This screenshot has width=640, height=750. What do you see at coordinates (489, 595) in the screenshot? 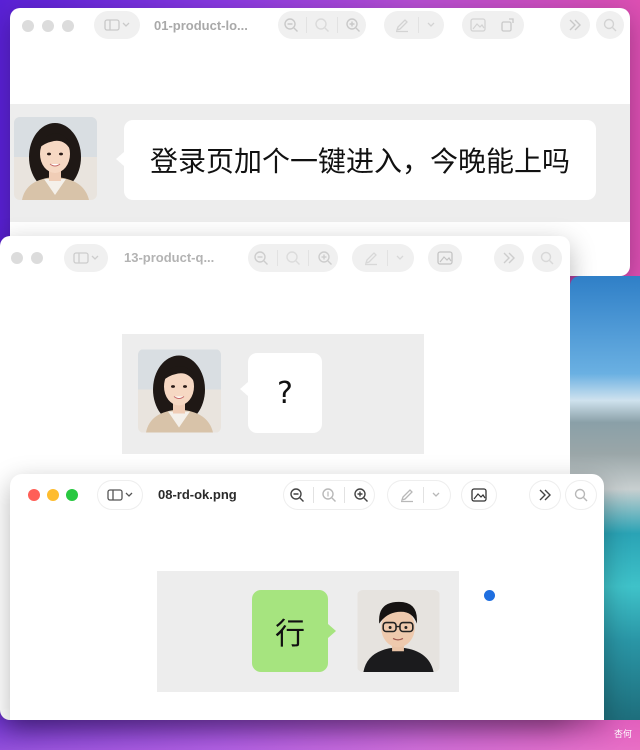
I see `status-dot` at bounding box center [489, 595].